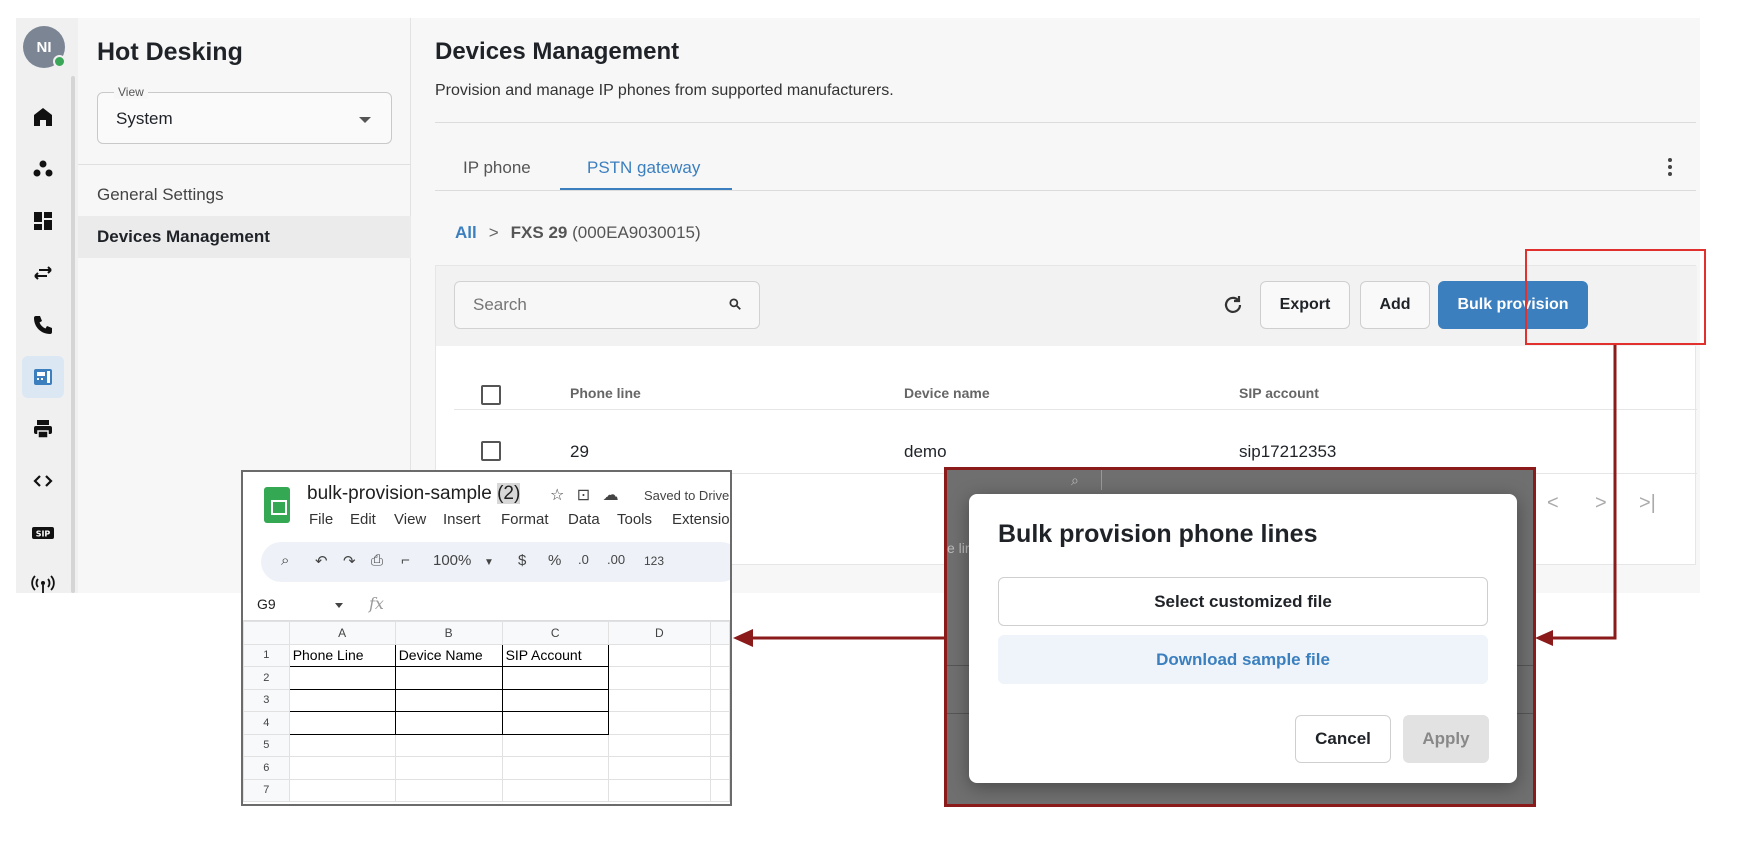 The height and width of the screenshot is (844, 1742). I want to click on redo-icon: ↷, so click(349, 561).